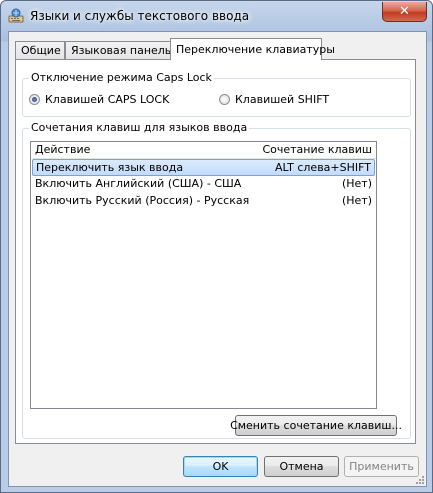 This screenshot has width=433, height=493. I want to click on tab-keyboard-switching: Переключение клавиатуры, so click(252, 49).